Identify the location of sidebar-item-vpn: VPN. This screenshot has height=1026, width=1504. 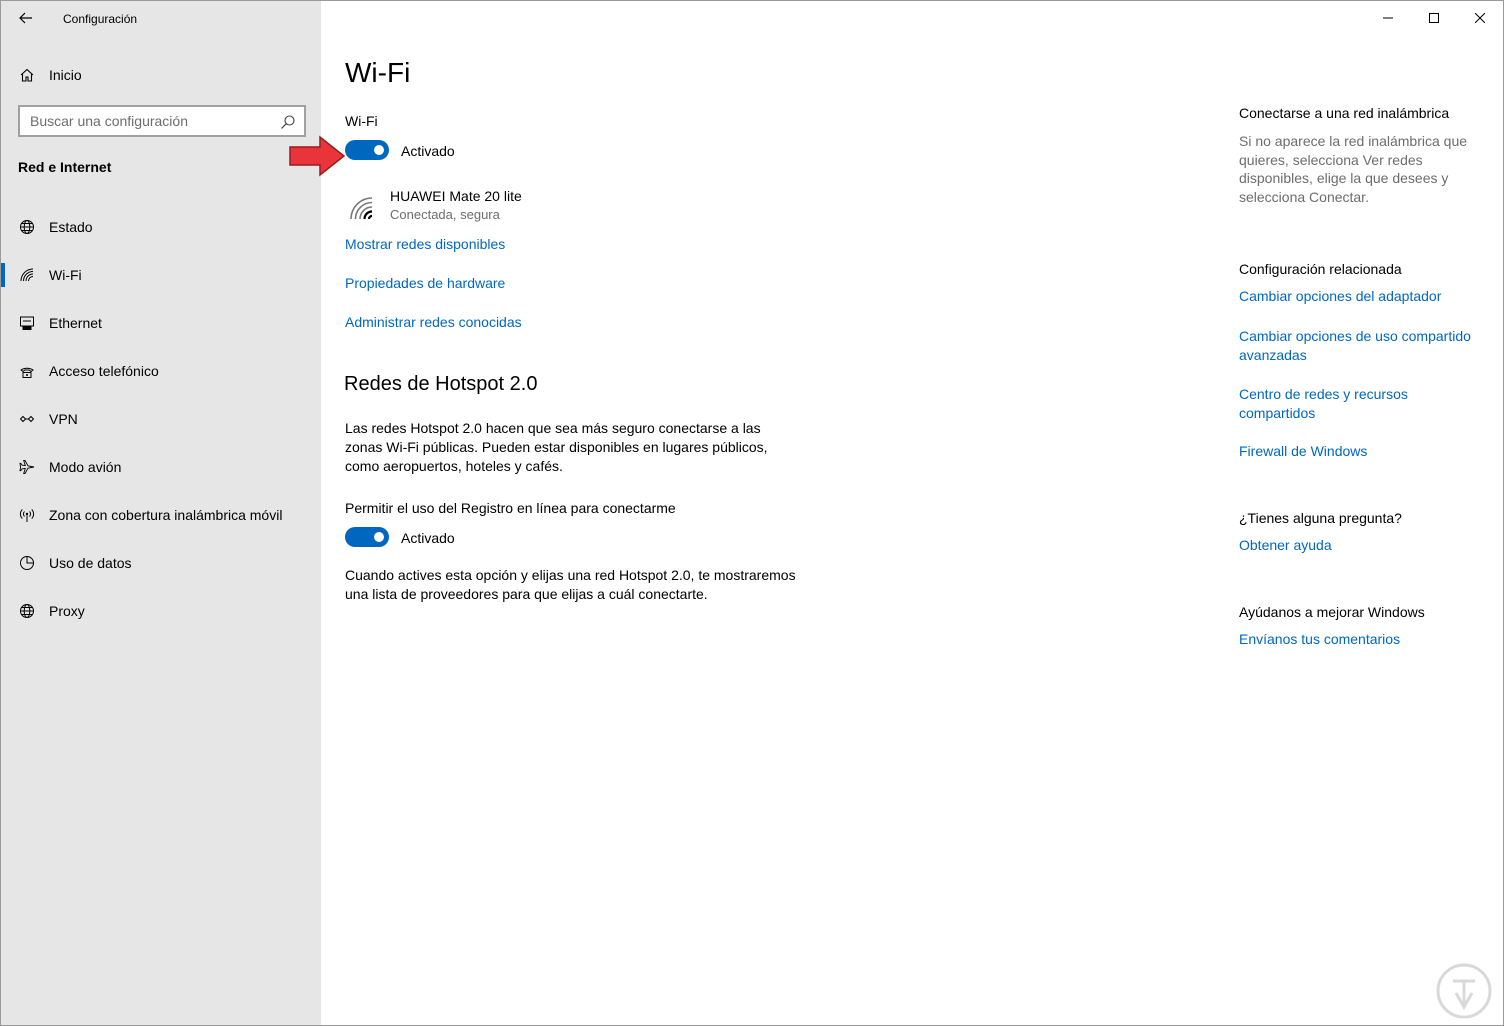
(161, 419).